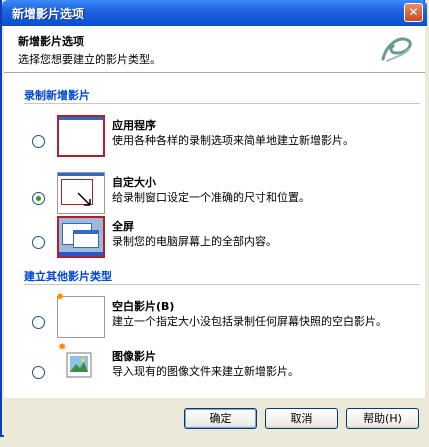 Image resolution: width=429 pixels, height=447 pixels. Describe the element at coordinates (249, 321) in the screenshot. I see `option-desc: 建立一个指定大小没包括录制任何屏幕快照的空白影片。` at that location.